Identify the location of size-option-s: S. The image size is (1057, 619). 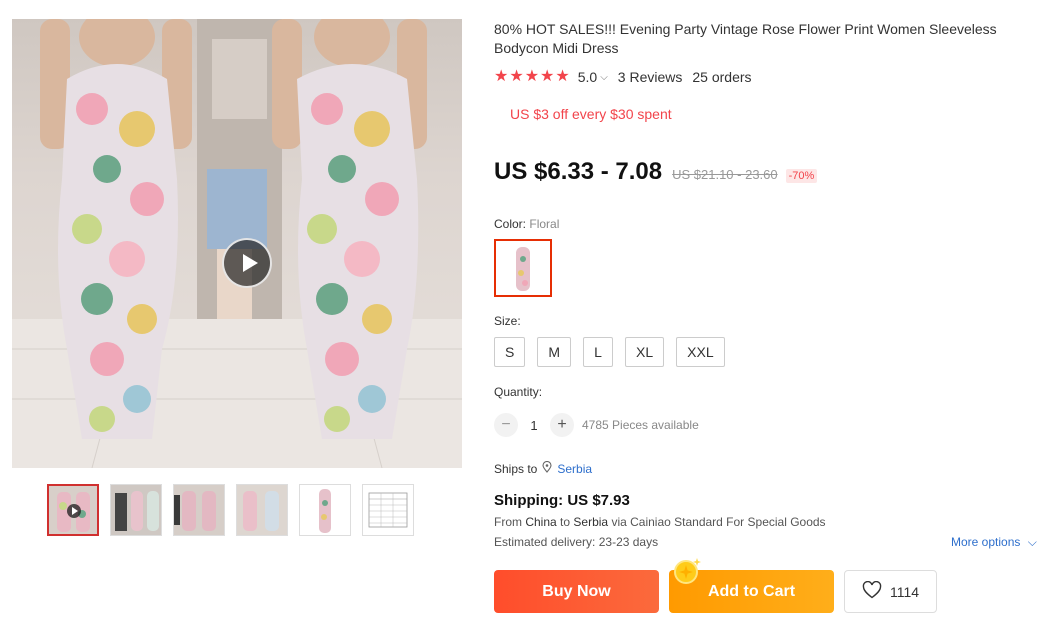
(510, 352).